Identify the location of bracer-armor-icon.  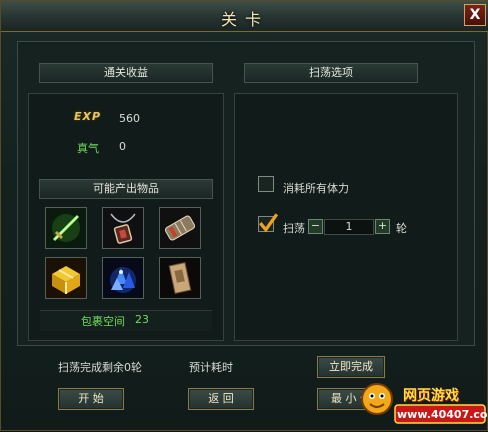
(180, 228).